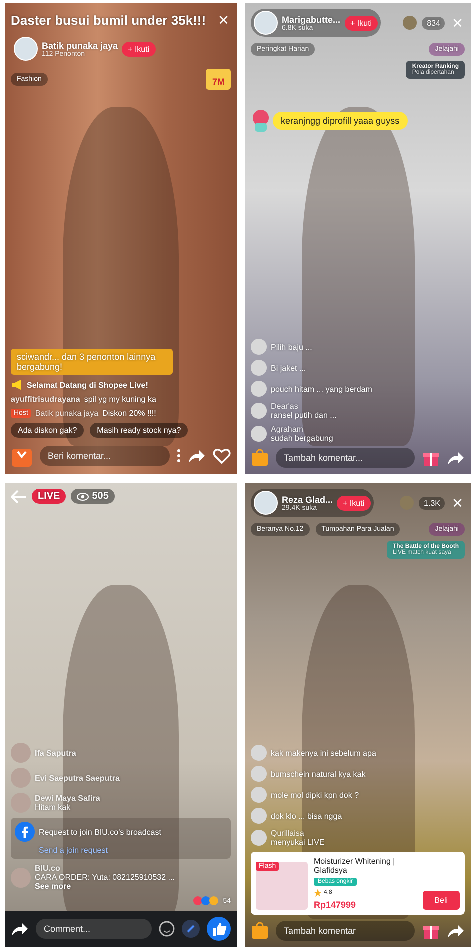  What do you see at coordinates (410, 23) in the screenshot?
I see `viewer-avatar` at bounding box center [410, 23].